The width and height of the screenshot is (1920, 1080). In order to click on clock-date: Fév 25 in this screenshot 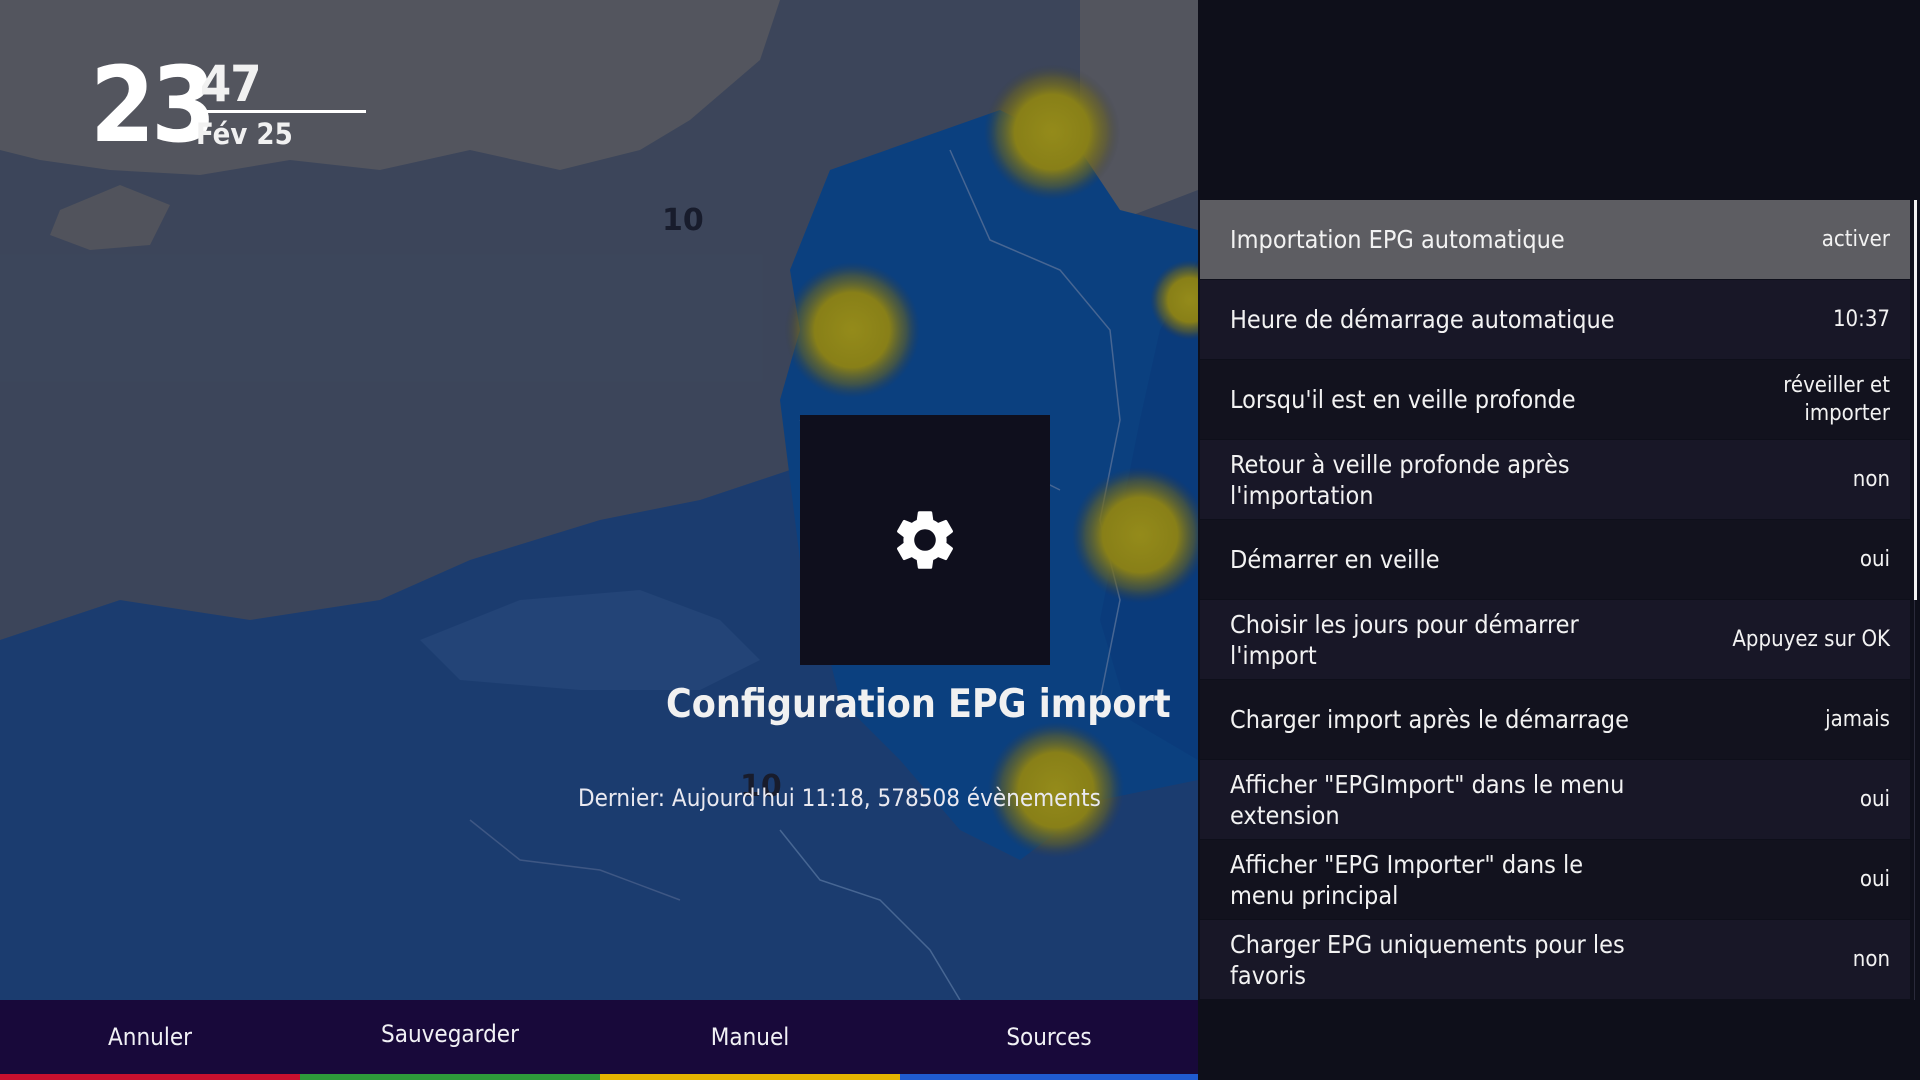, I will do `click(244, 134)`.